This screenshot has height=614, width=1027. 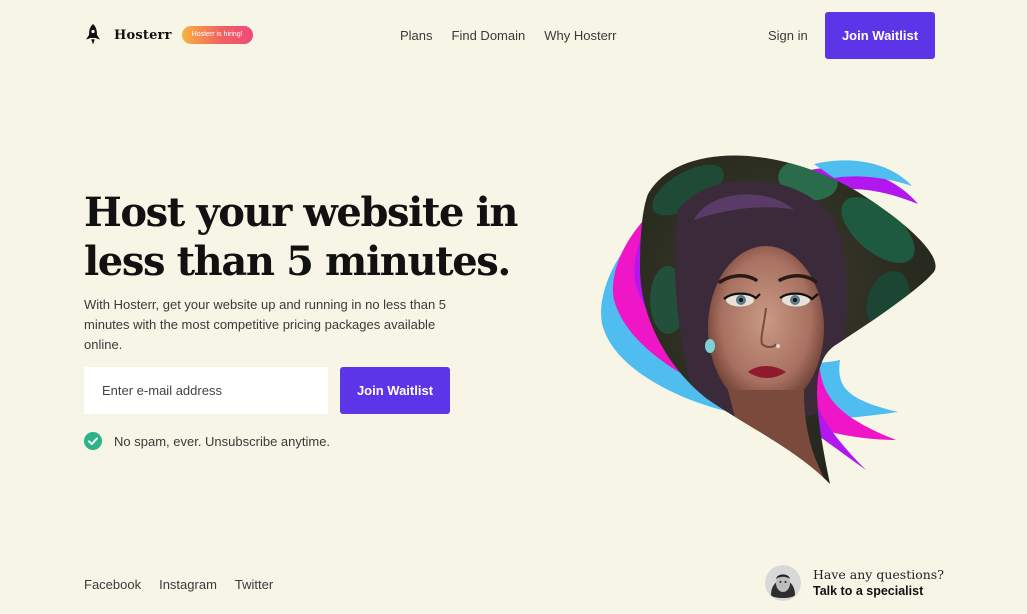 What do you see at coordinates (206, 390) in the screenshot?
I see `email-input` at bounding box center [206, 390].